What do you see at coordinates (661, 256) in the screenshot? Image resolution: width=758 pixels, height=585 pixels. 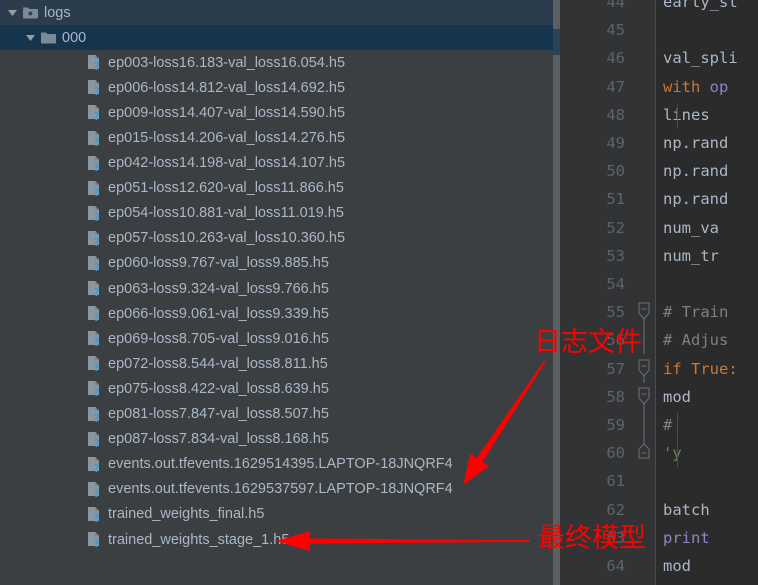 I see `code-line: 53 num_tr` at bounding box center [661, 256].